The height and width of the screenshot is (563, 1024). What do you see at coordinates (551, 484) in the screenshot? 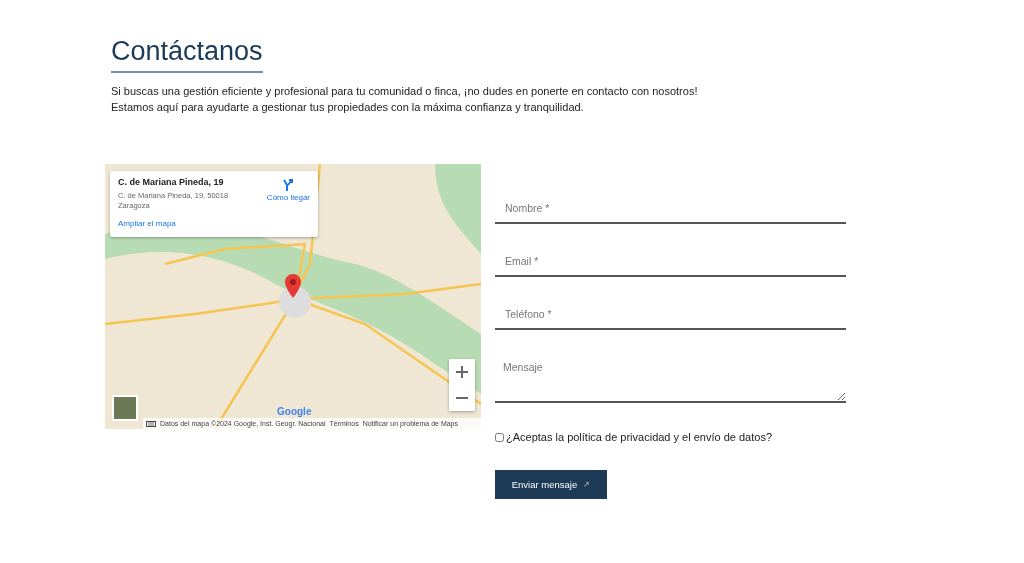
I see `submit-button: Enviar mensaje ↗` at bounding box center [551, 484].